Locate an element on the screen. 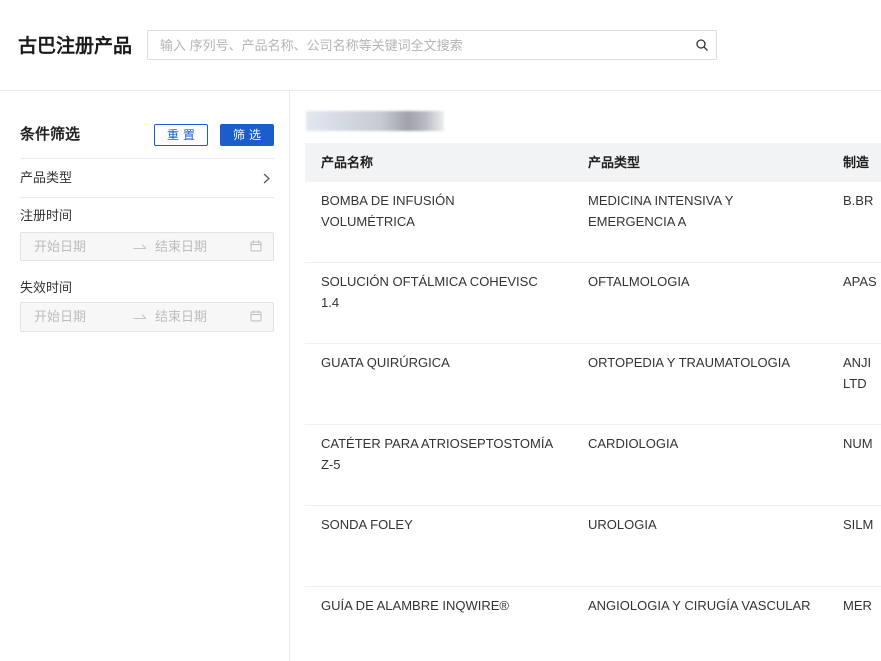 Image resolution: width=881 pixels, height=661 pixels. filter-panel-title: 条件筛选 is located at coordinates (50, 134).